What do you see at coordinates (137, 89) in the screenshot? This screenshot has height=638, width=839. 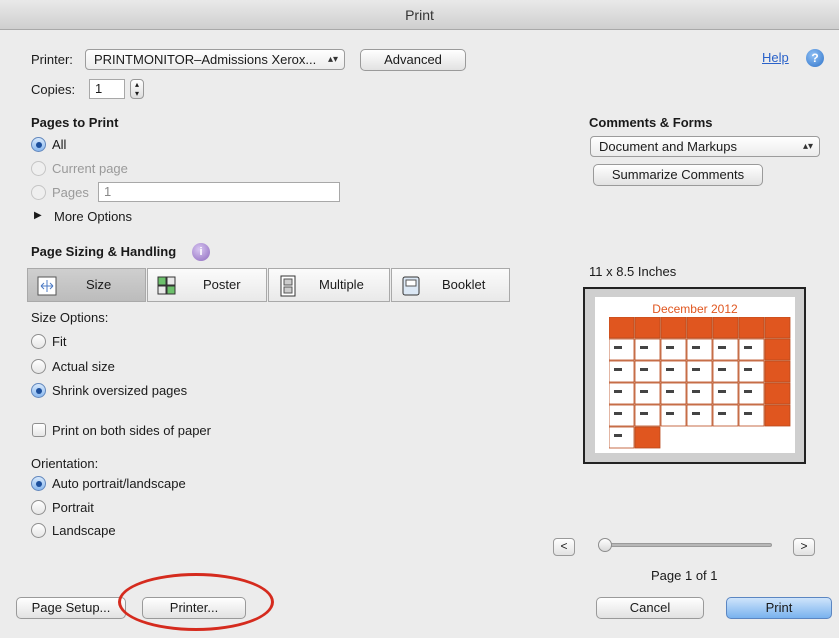 I see `copies-stepper: ▴ ▾` at bounding box center [137, 89].